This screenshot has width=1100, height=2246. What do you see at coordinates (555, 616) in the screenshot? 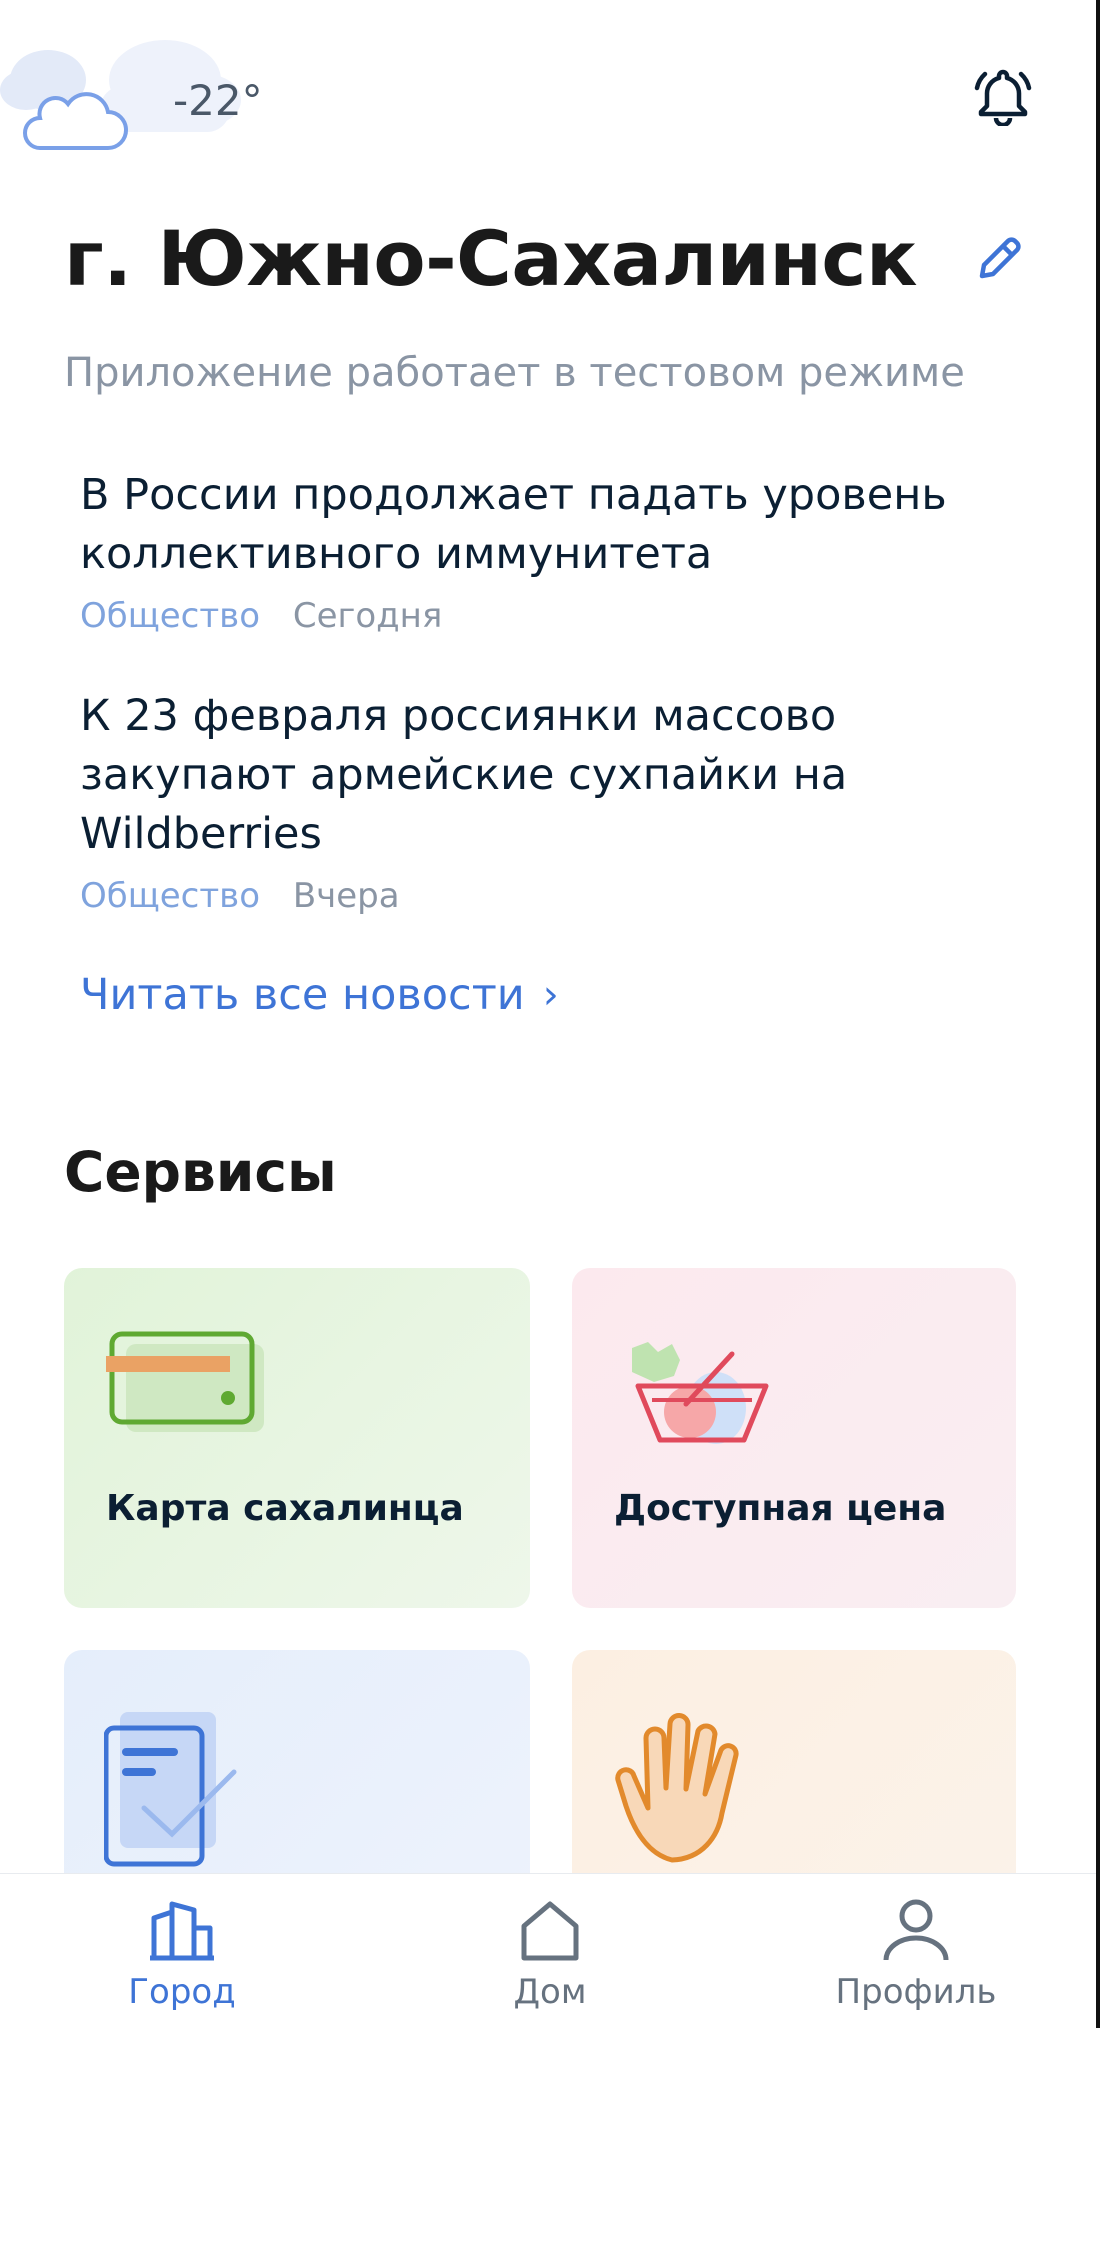
I see `news-meta: Общество Сегодня` at bounding box center [555, 616].